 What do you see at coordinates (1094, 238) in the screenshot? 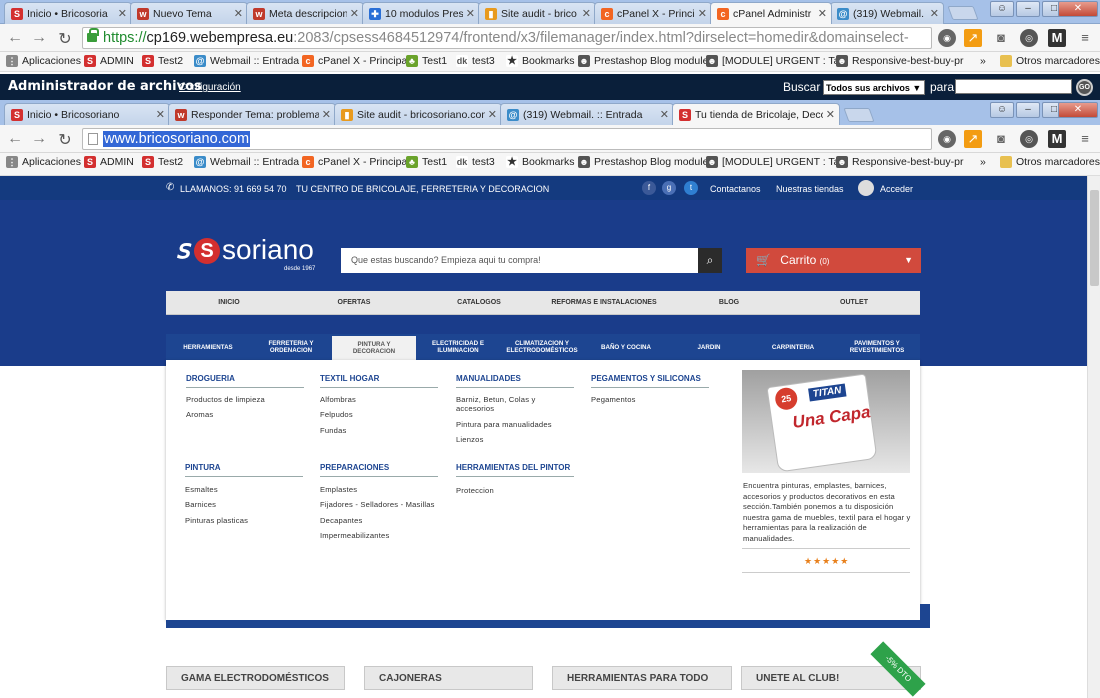
I see `scrollbar-thumb` at bounding box center [1094, 238].